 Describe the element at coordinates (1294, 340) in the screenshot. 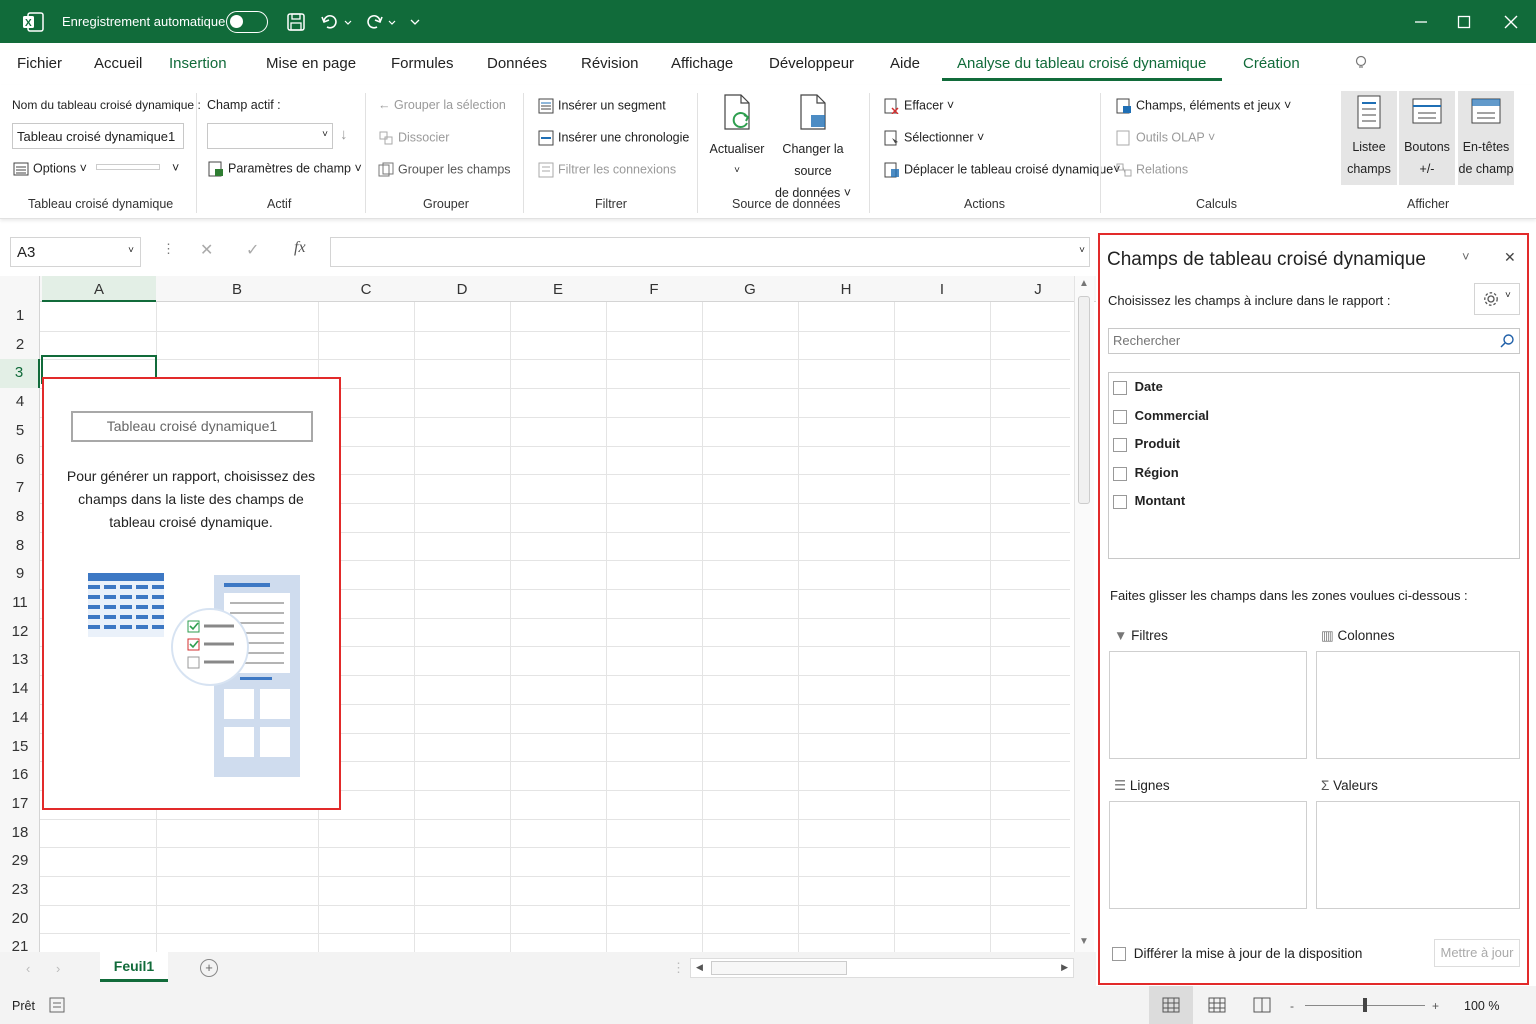

I see `field-search-input` at that location.